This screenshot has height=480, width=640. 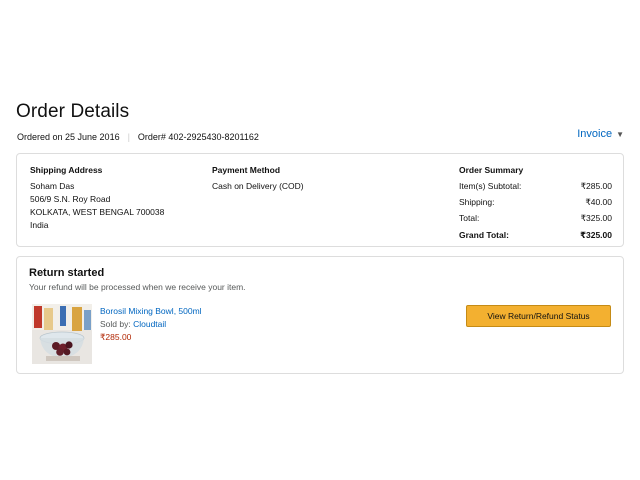 What do you see at coordinates (535, 235) in the screenshot?
I see `summary-row-grand-total: Grand Total: ₹325.00` at bounding box center [535, 235].